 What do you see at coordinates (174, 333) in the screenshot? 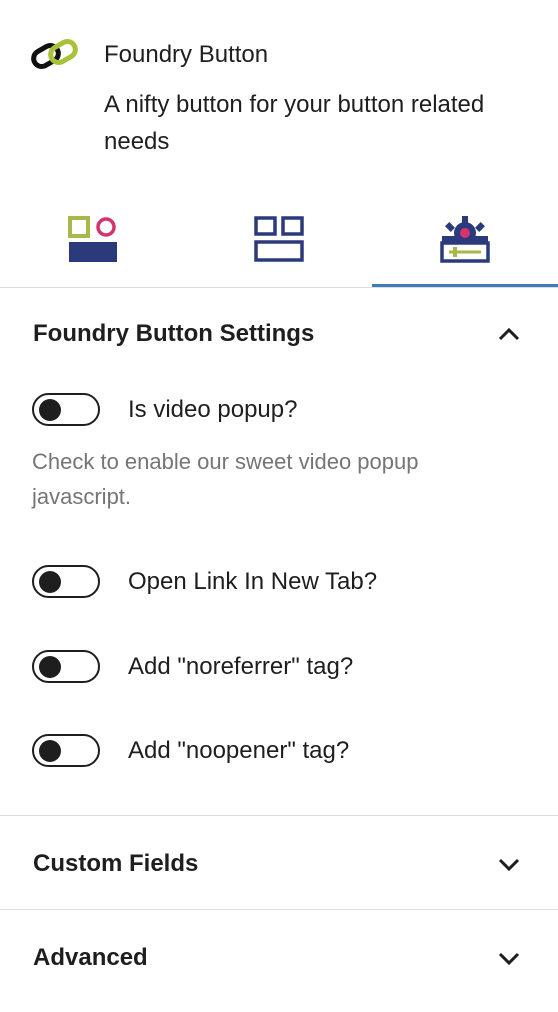
I see `panel-title: Foundry Button Settings` at bounding box center [174, 333].